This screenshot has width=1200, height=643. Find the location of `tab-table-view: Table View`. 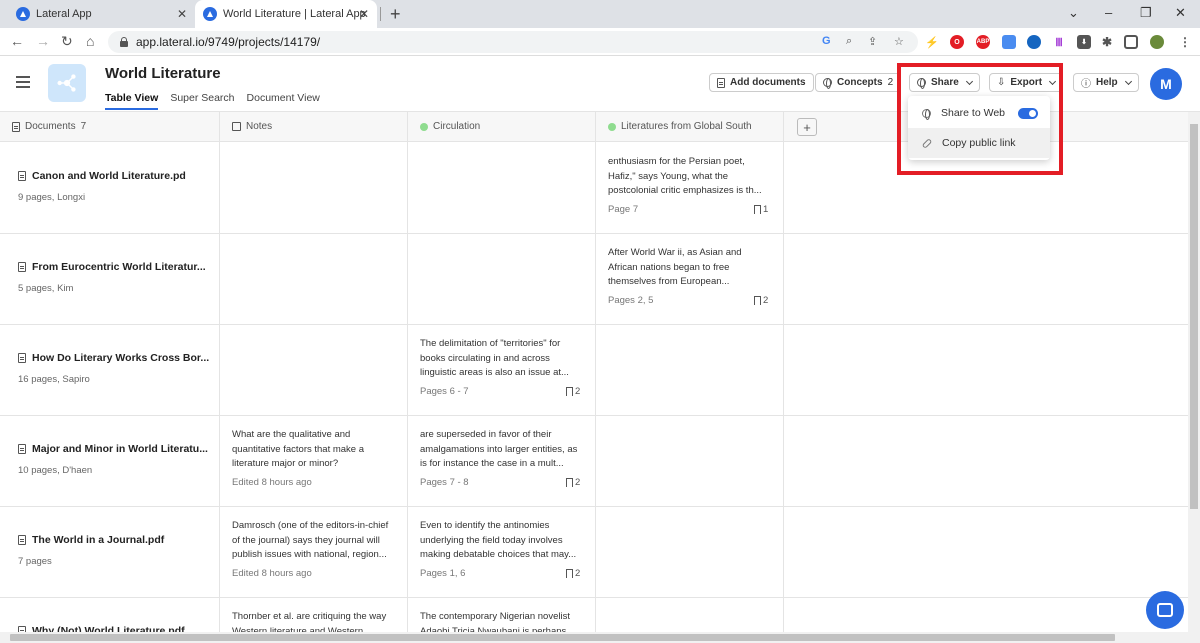

tab-table-view: Table View is located at coordinates (132, 101).